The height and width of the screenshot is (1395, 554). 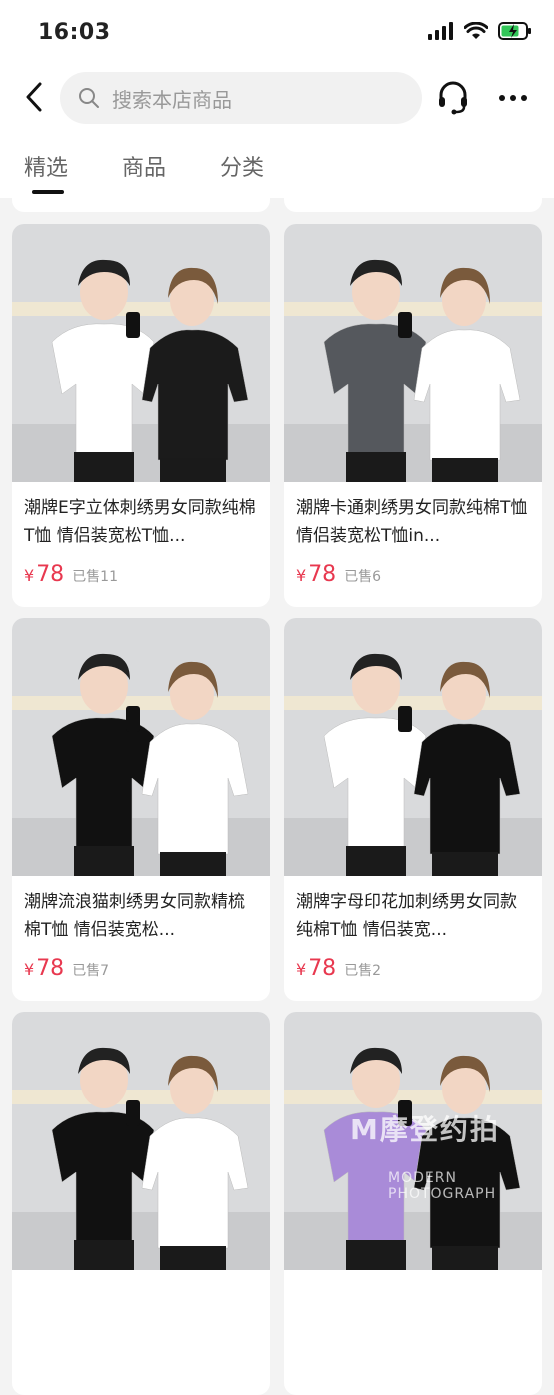 What do you see at coordinates (46, 166) in the screenshot?
I see `tab-featured: 精选` at bounding box center [46, 166].